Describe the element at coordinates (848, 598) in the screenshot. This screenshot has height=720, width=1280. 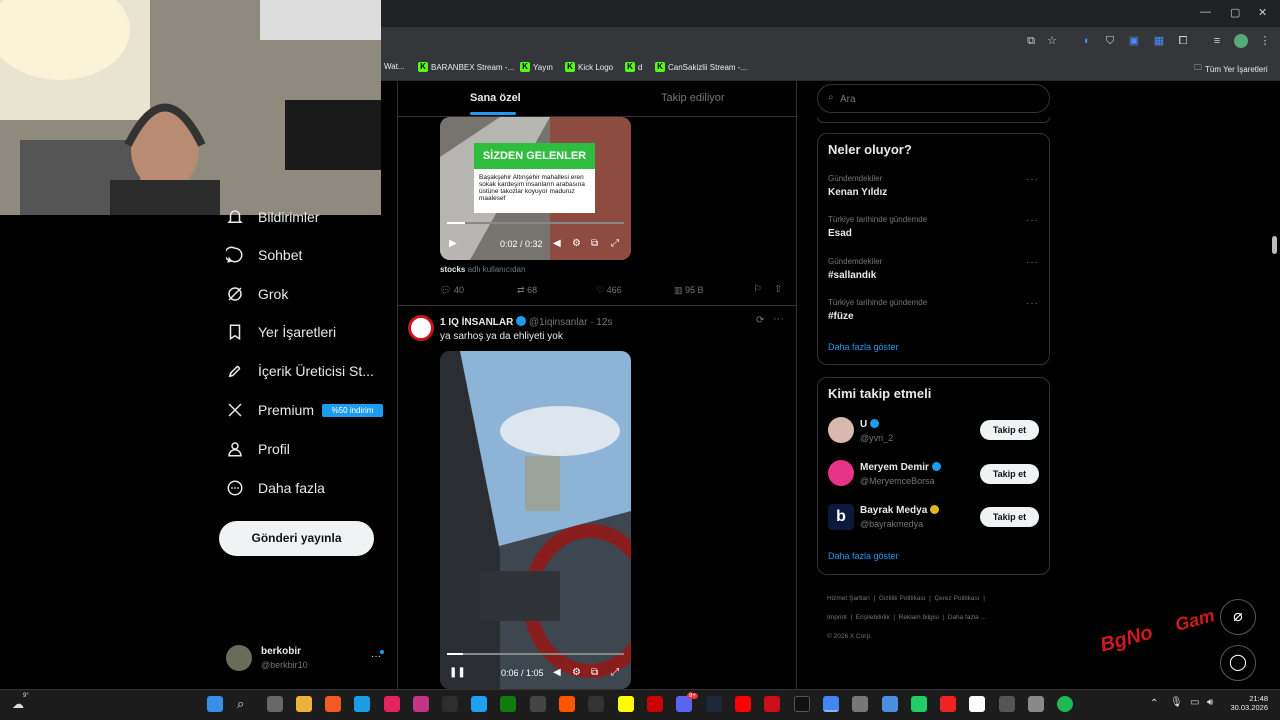
I see `footer-link: Hizmet Şartları` at that location.